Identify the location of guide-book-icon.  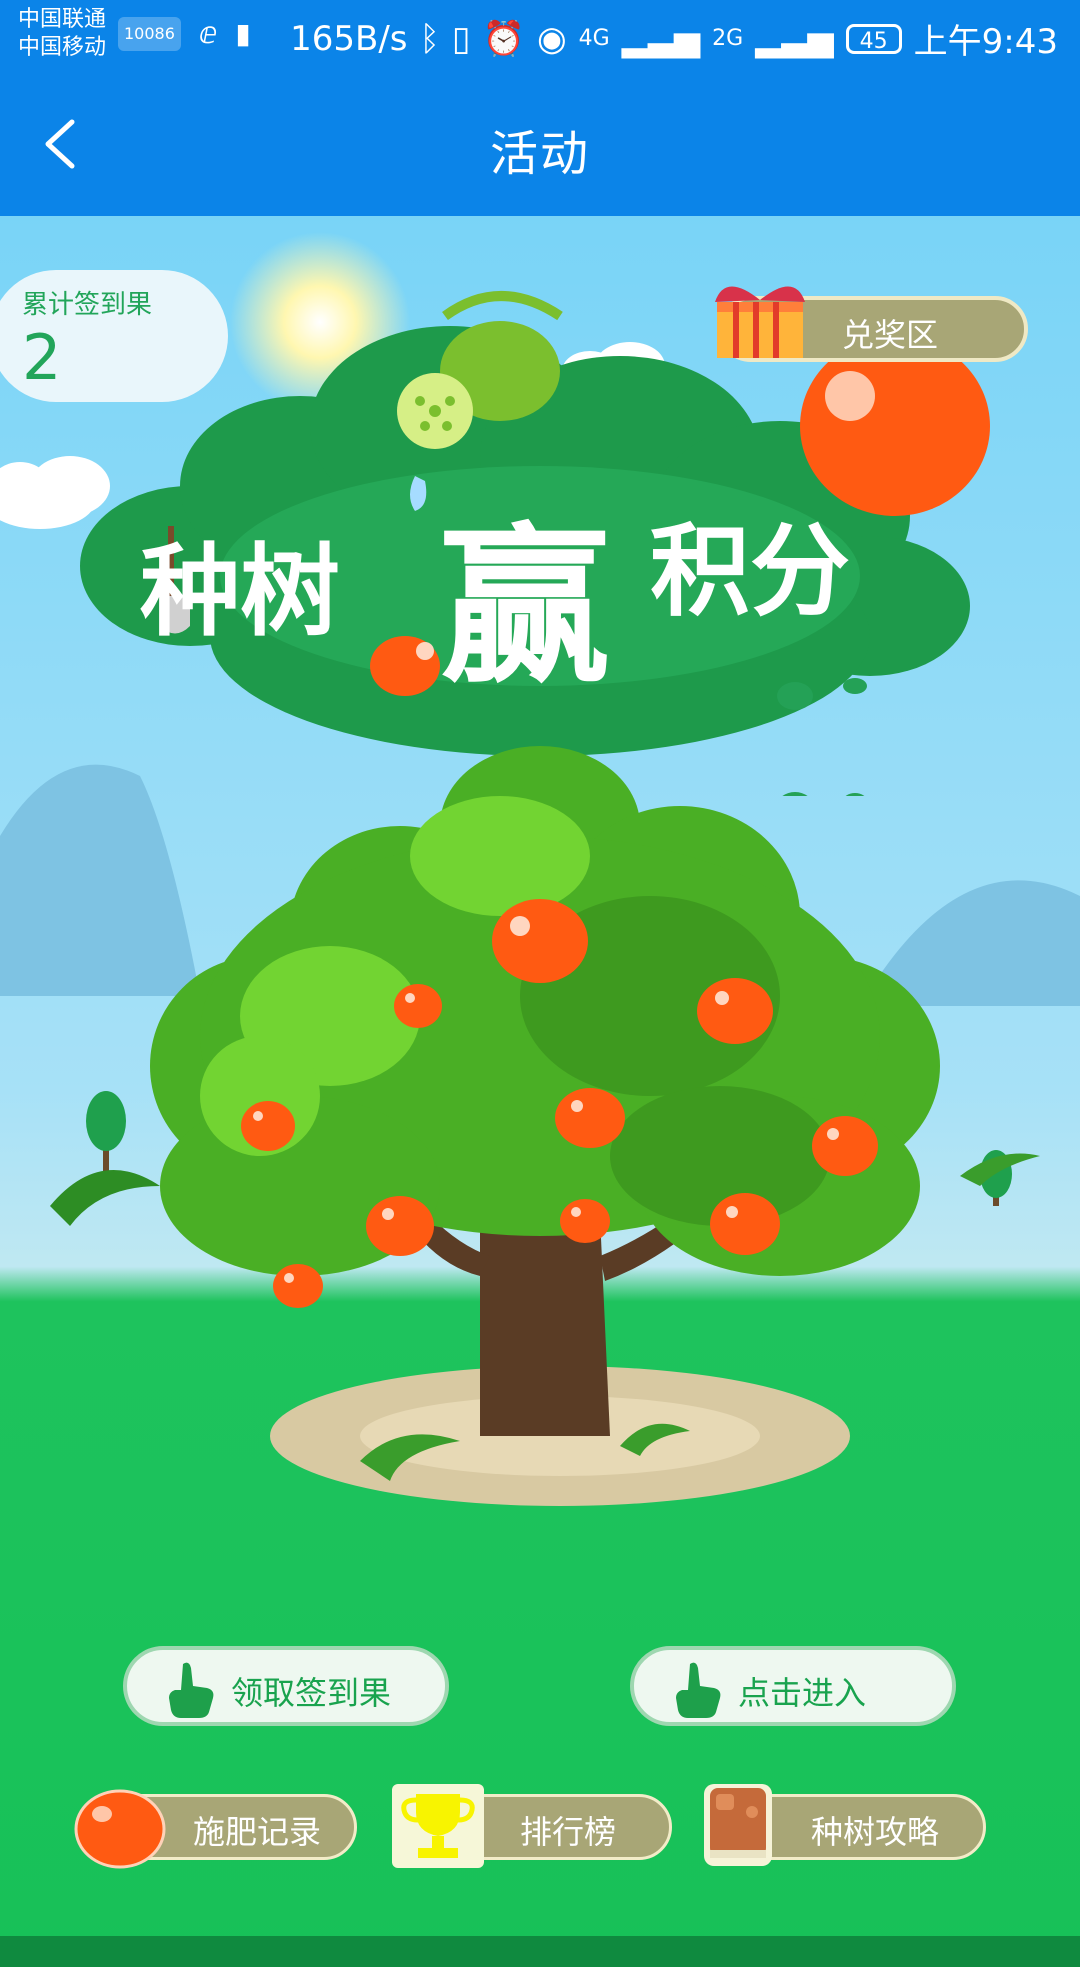
(738, 1825).